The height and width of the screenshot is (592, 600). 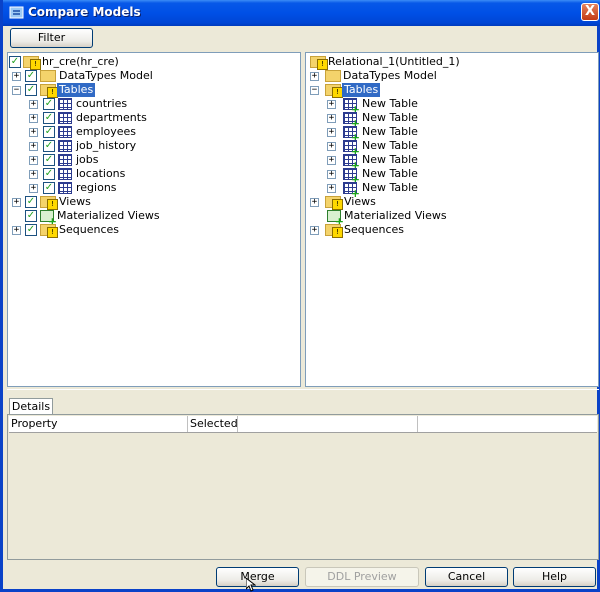 I want to click on cancel-button: Cancel, so click(x=466, y=577).